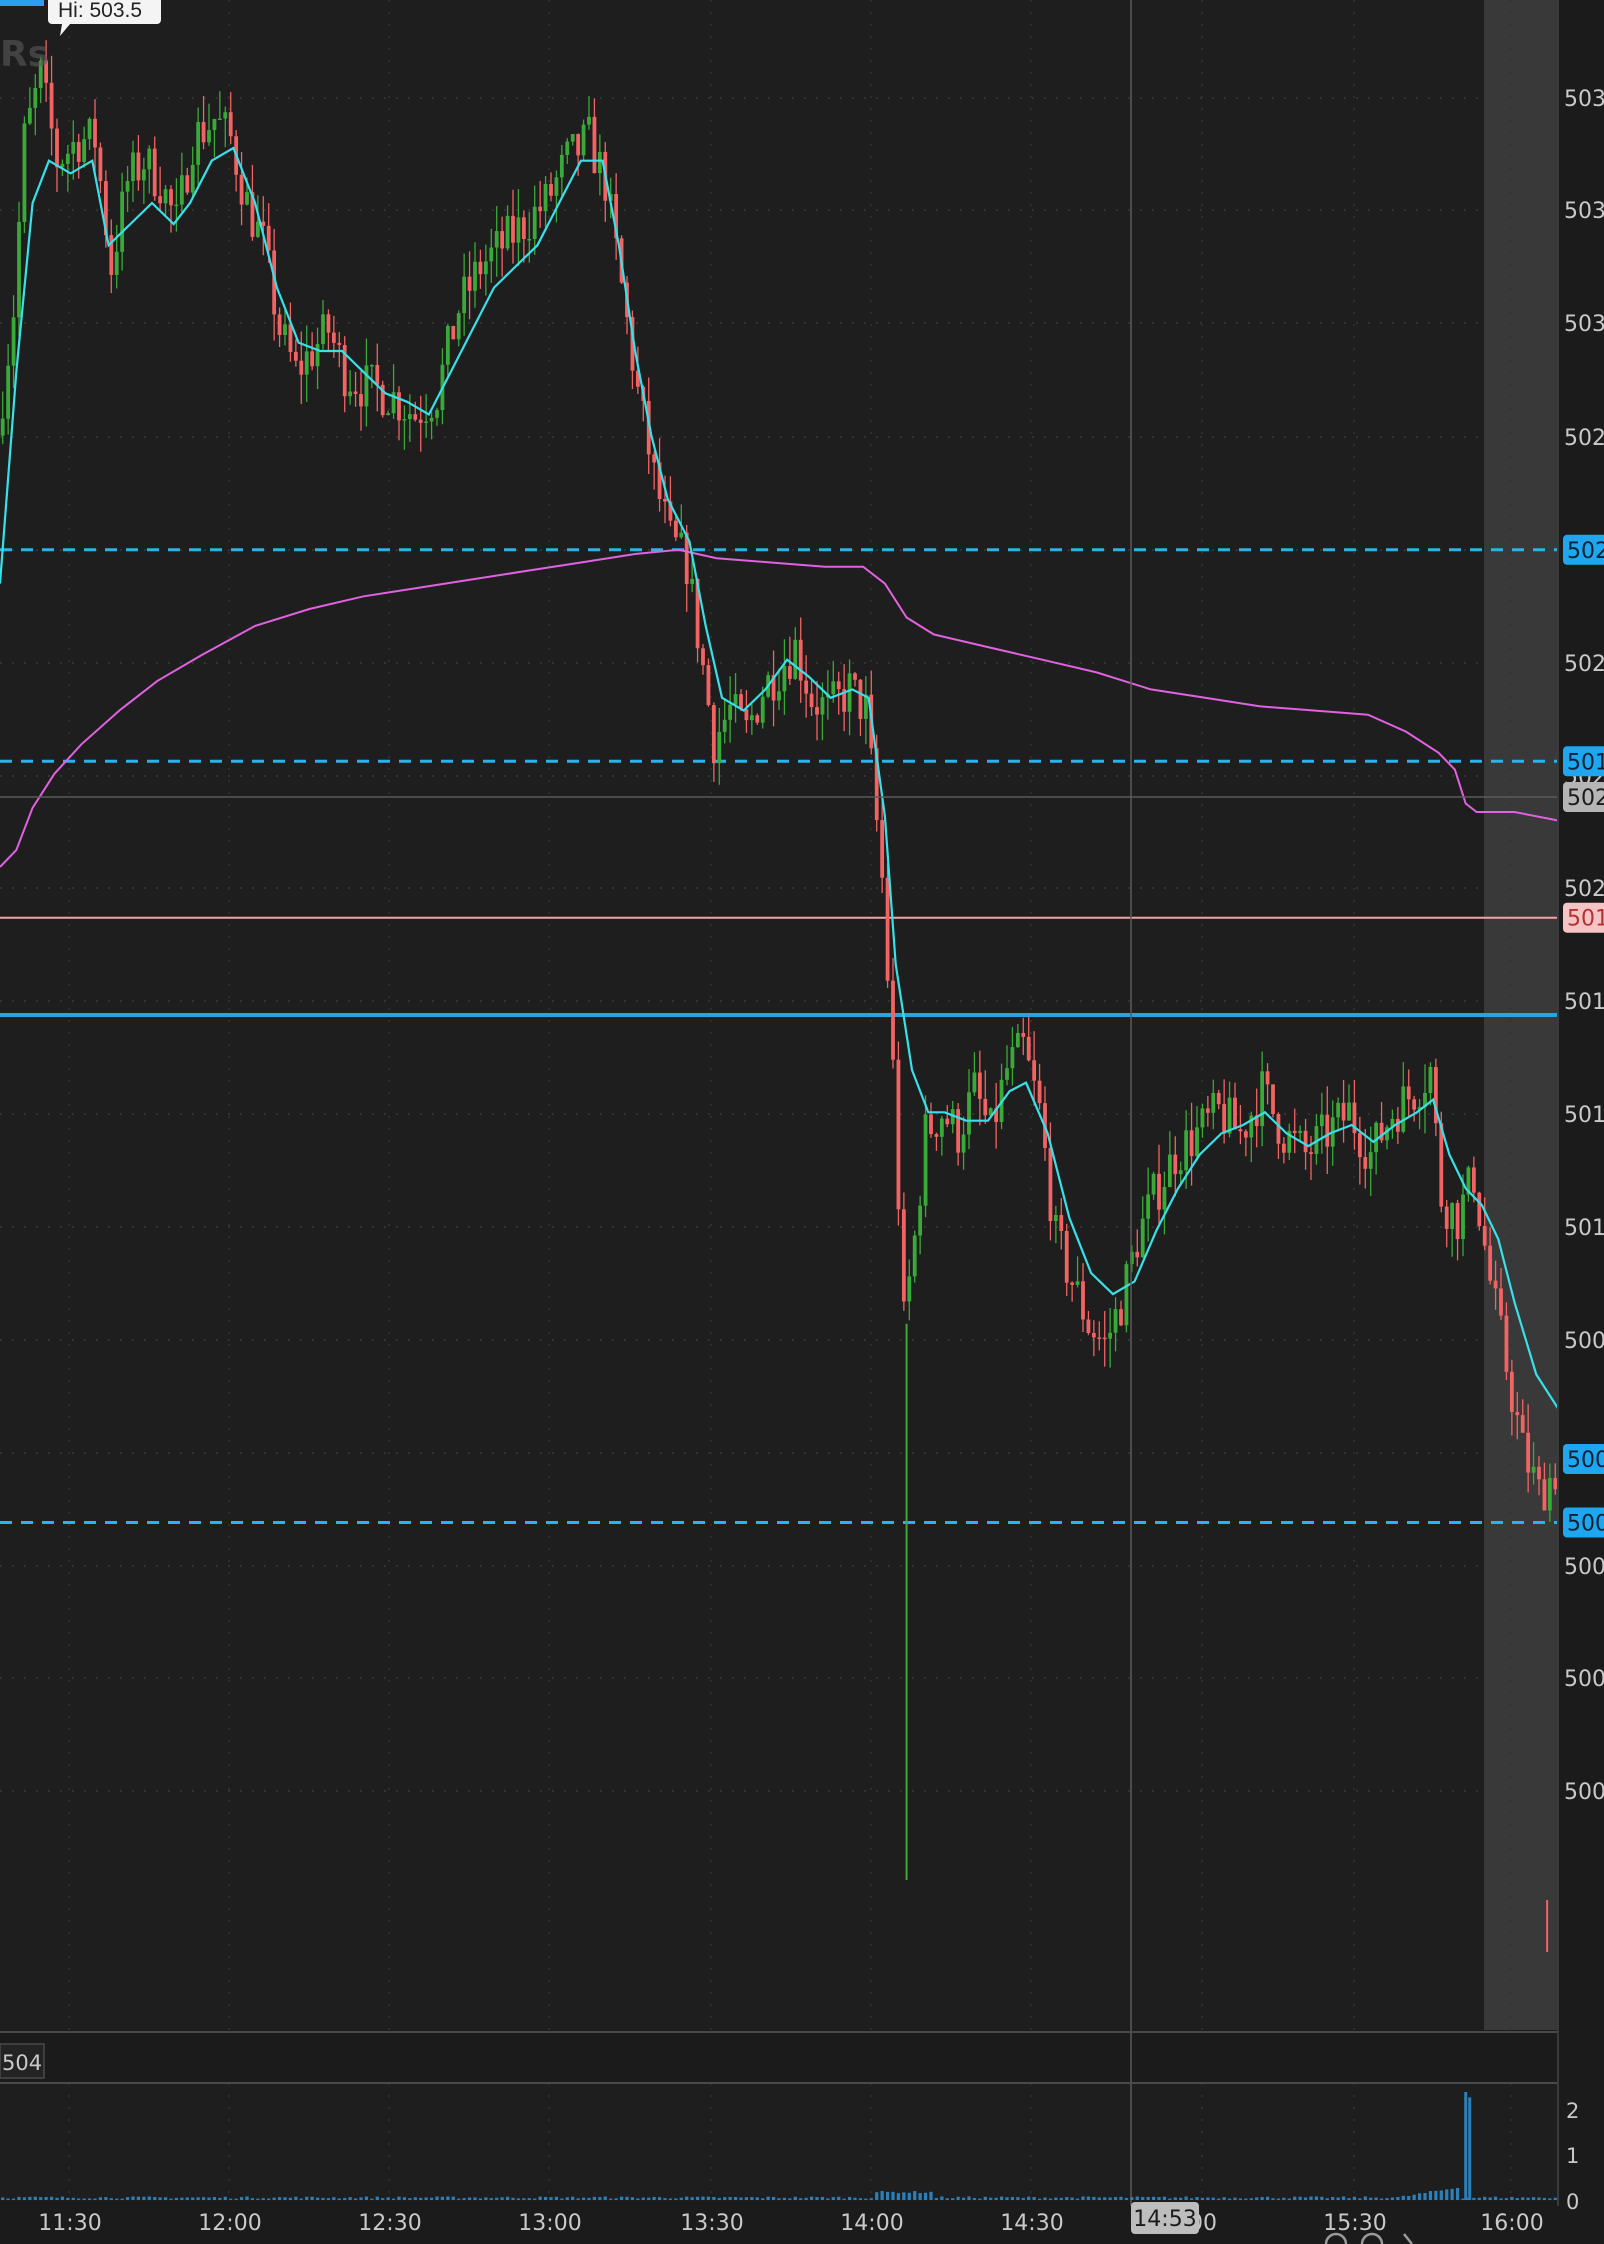 The width and height of the screenshot is (1604, 2244). Describe the element at coordinates (1572, 2111) in the screenshot. I see `volume-tick-label: 2` at that location.